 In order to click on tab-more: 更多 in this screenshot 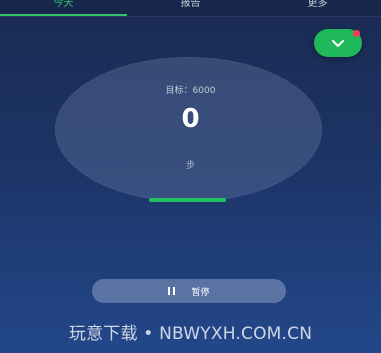, I will do `click(317, 8)`.